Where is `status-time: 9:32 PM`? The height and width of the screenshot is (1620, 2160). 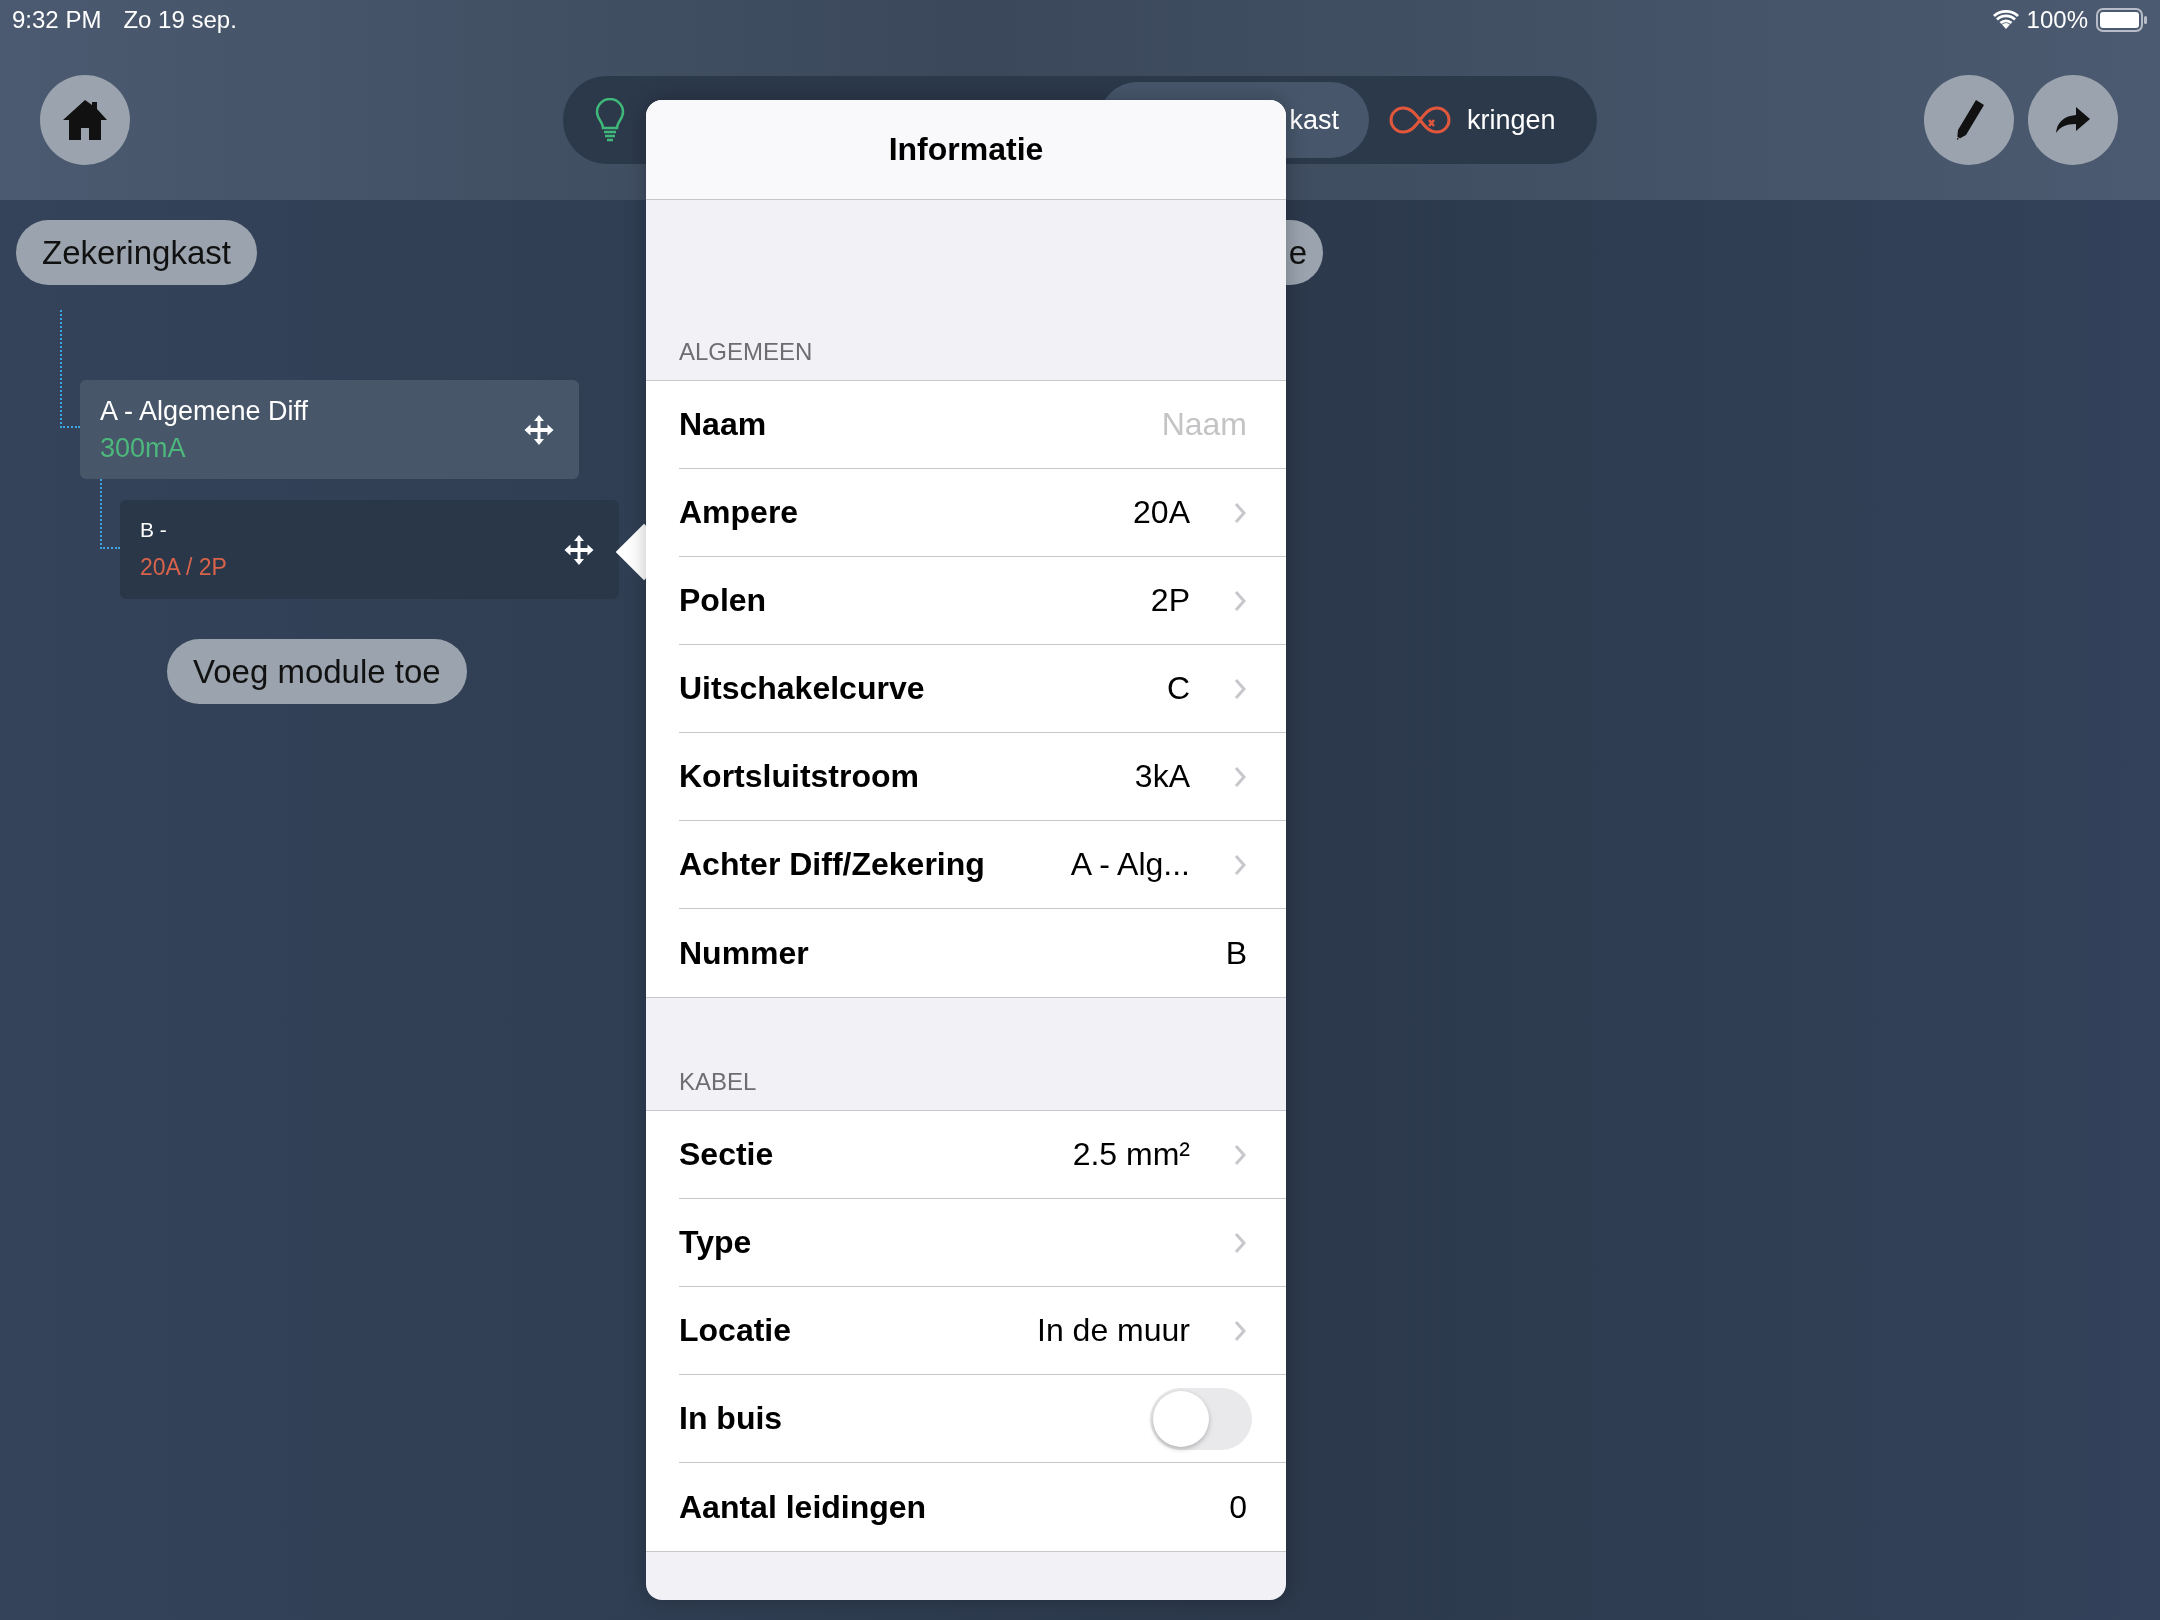
status-time: 9:32 PM is located at coordinates (57, 20).